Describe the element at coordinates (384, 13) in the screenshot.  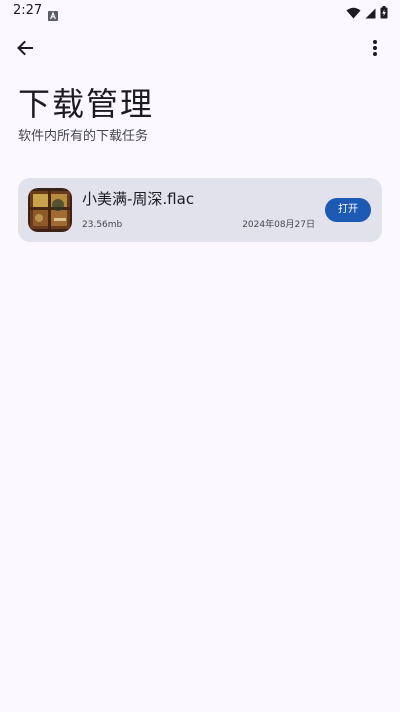
I see `battery-charging-icon` at that location.